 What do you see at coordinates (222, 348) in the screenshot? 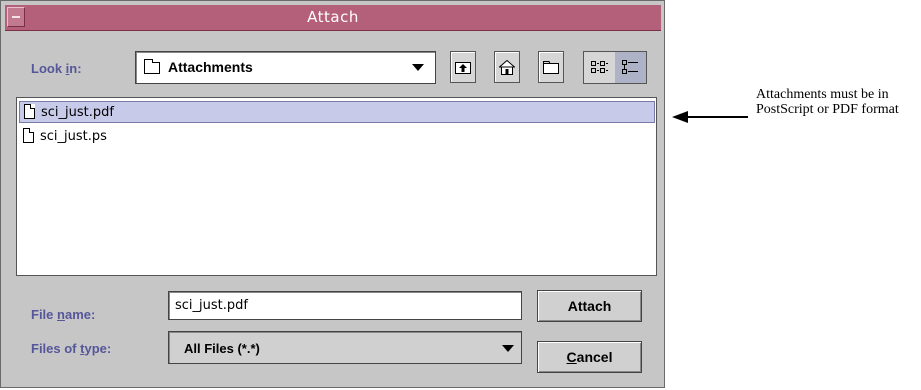
I see `files-of-type-value: All Files (*.*)` at bounding box center [222, 348].